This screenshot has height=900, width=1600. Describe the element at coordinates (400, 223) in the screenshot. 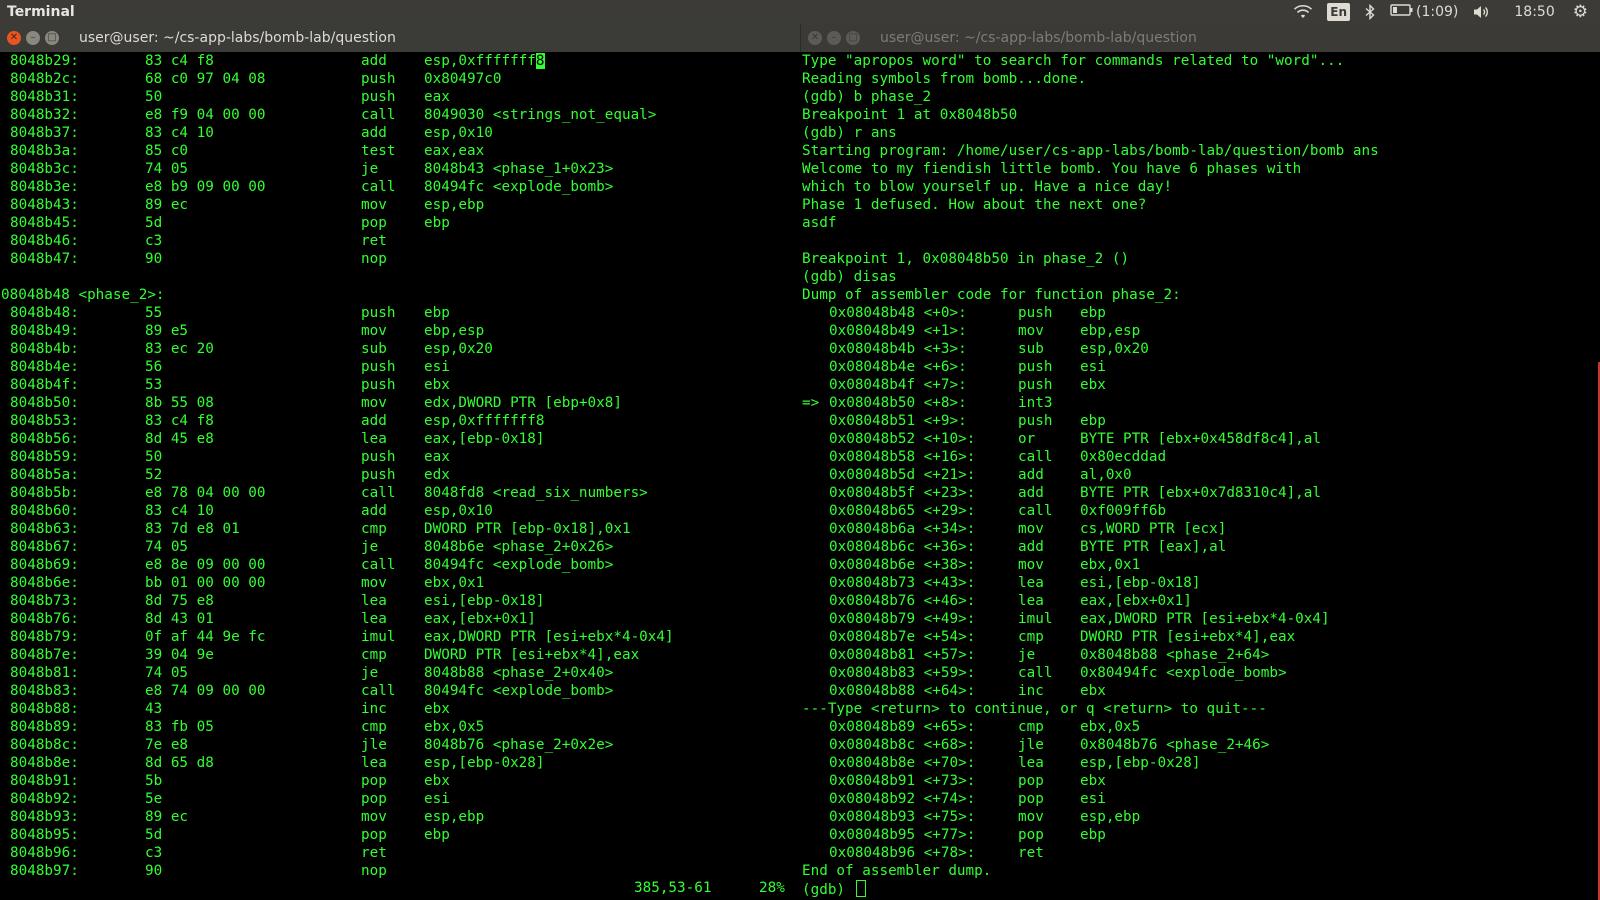

I see `disasm-line: 8048b45: 5d pop ebp` at that location.